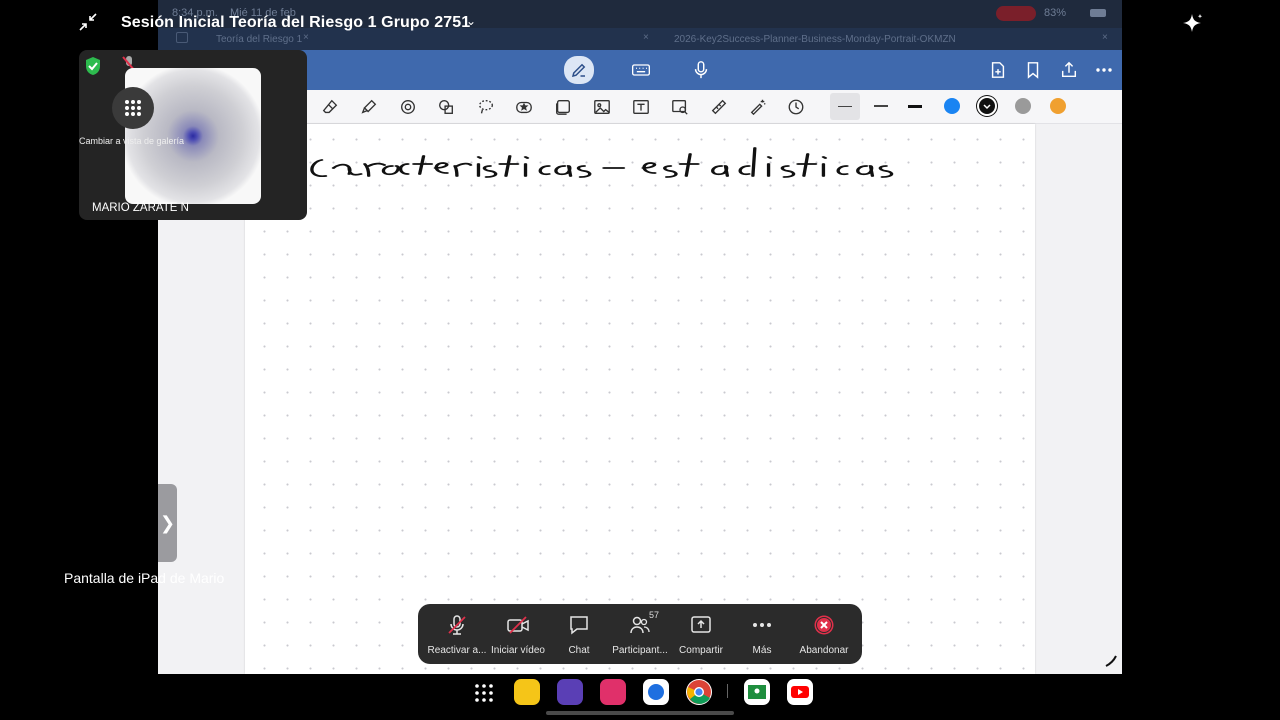 The height and width of the screenshot is (720, 1280). Describe the element at coordinates (1023, 106) in the screenshot. I see `color-gray-swatch` at that location.